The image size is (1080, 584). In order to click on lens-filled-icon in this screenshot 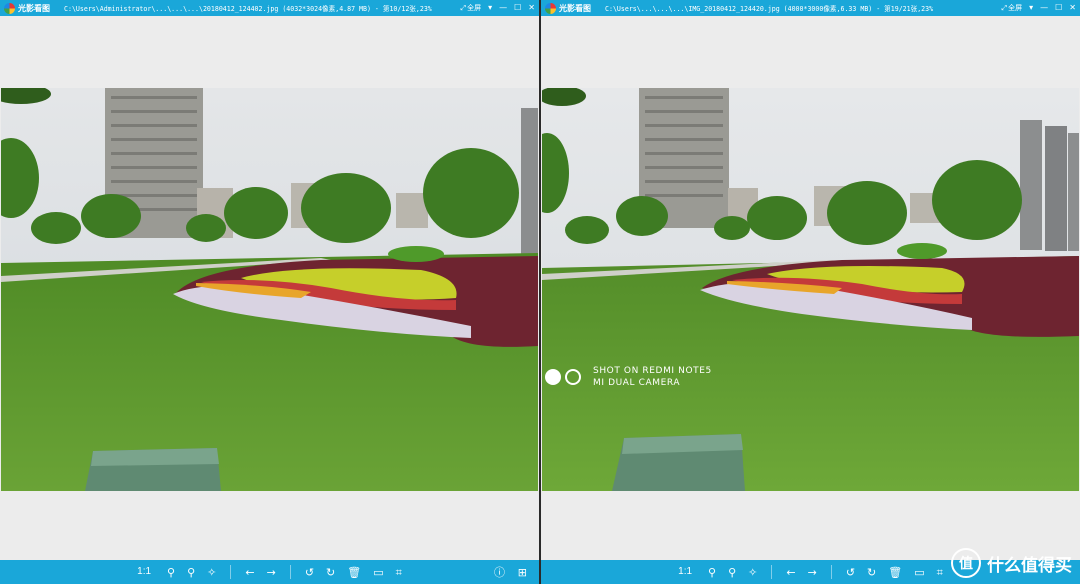, I will do `click(553, 377)`.